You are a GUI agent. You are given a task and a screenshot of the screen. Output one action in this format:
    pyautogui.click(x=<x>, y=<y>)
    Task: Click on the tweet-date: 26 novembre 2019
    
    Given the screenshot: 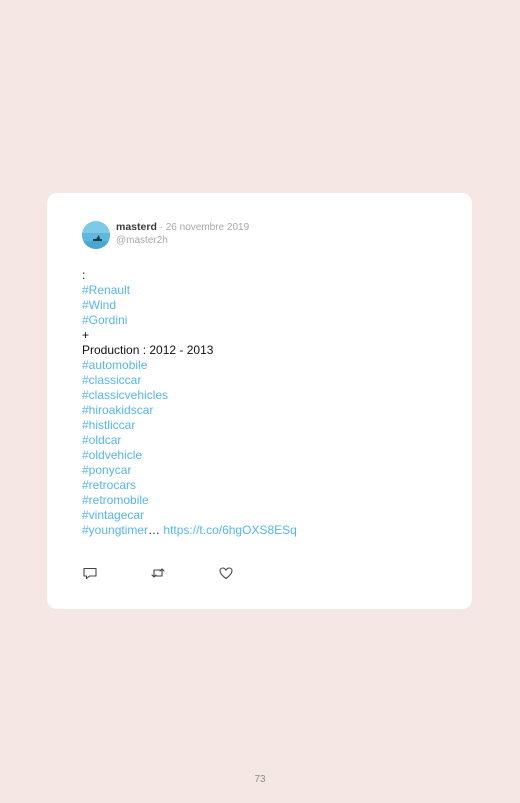 What is the action you would take?
    pyautogui.click(x=207, y=227)
    